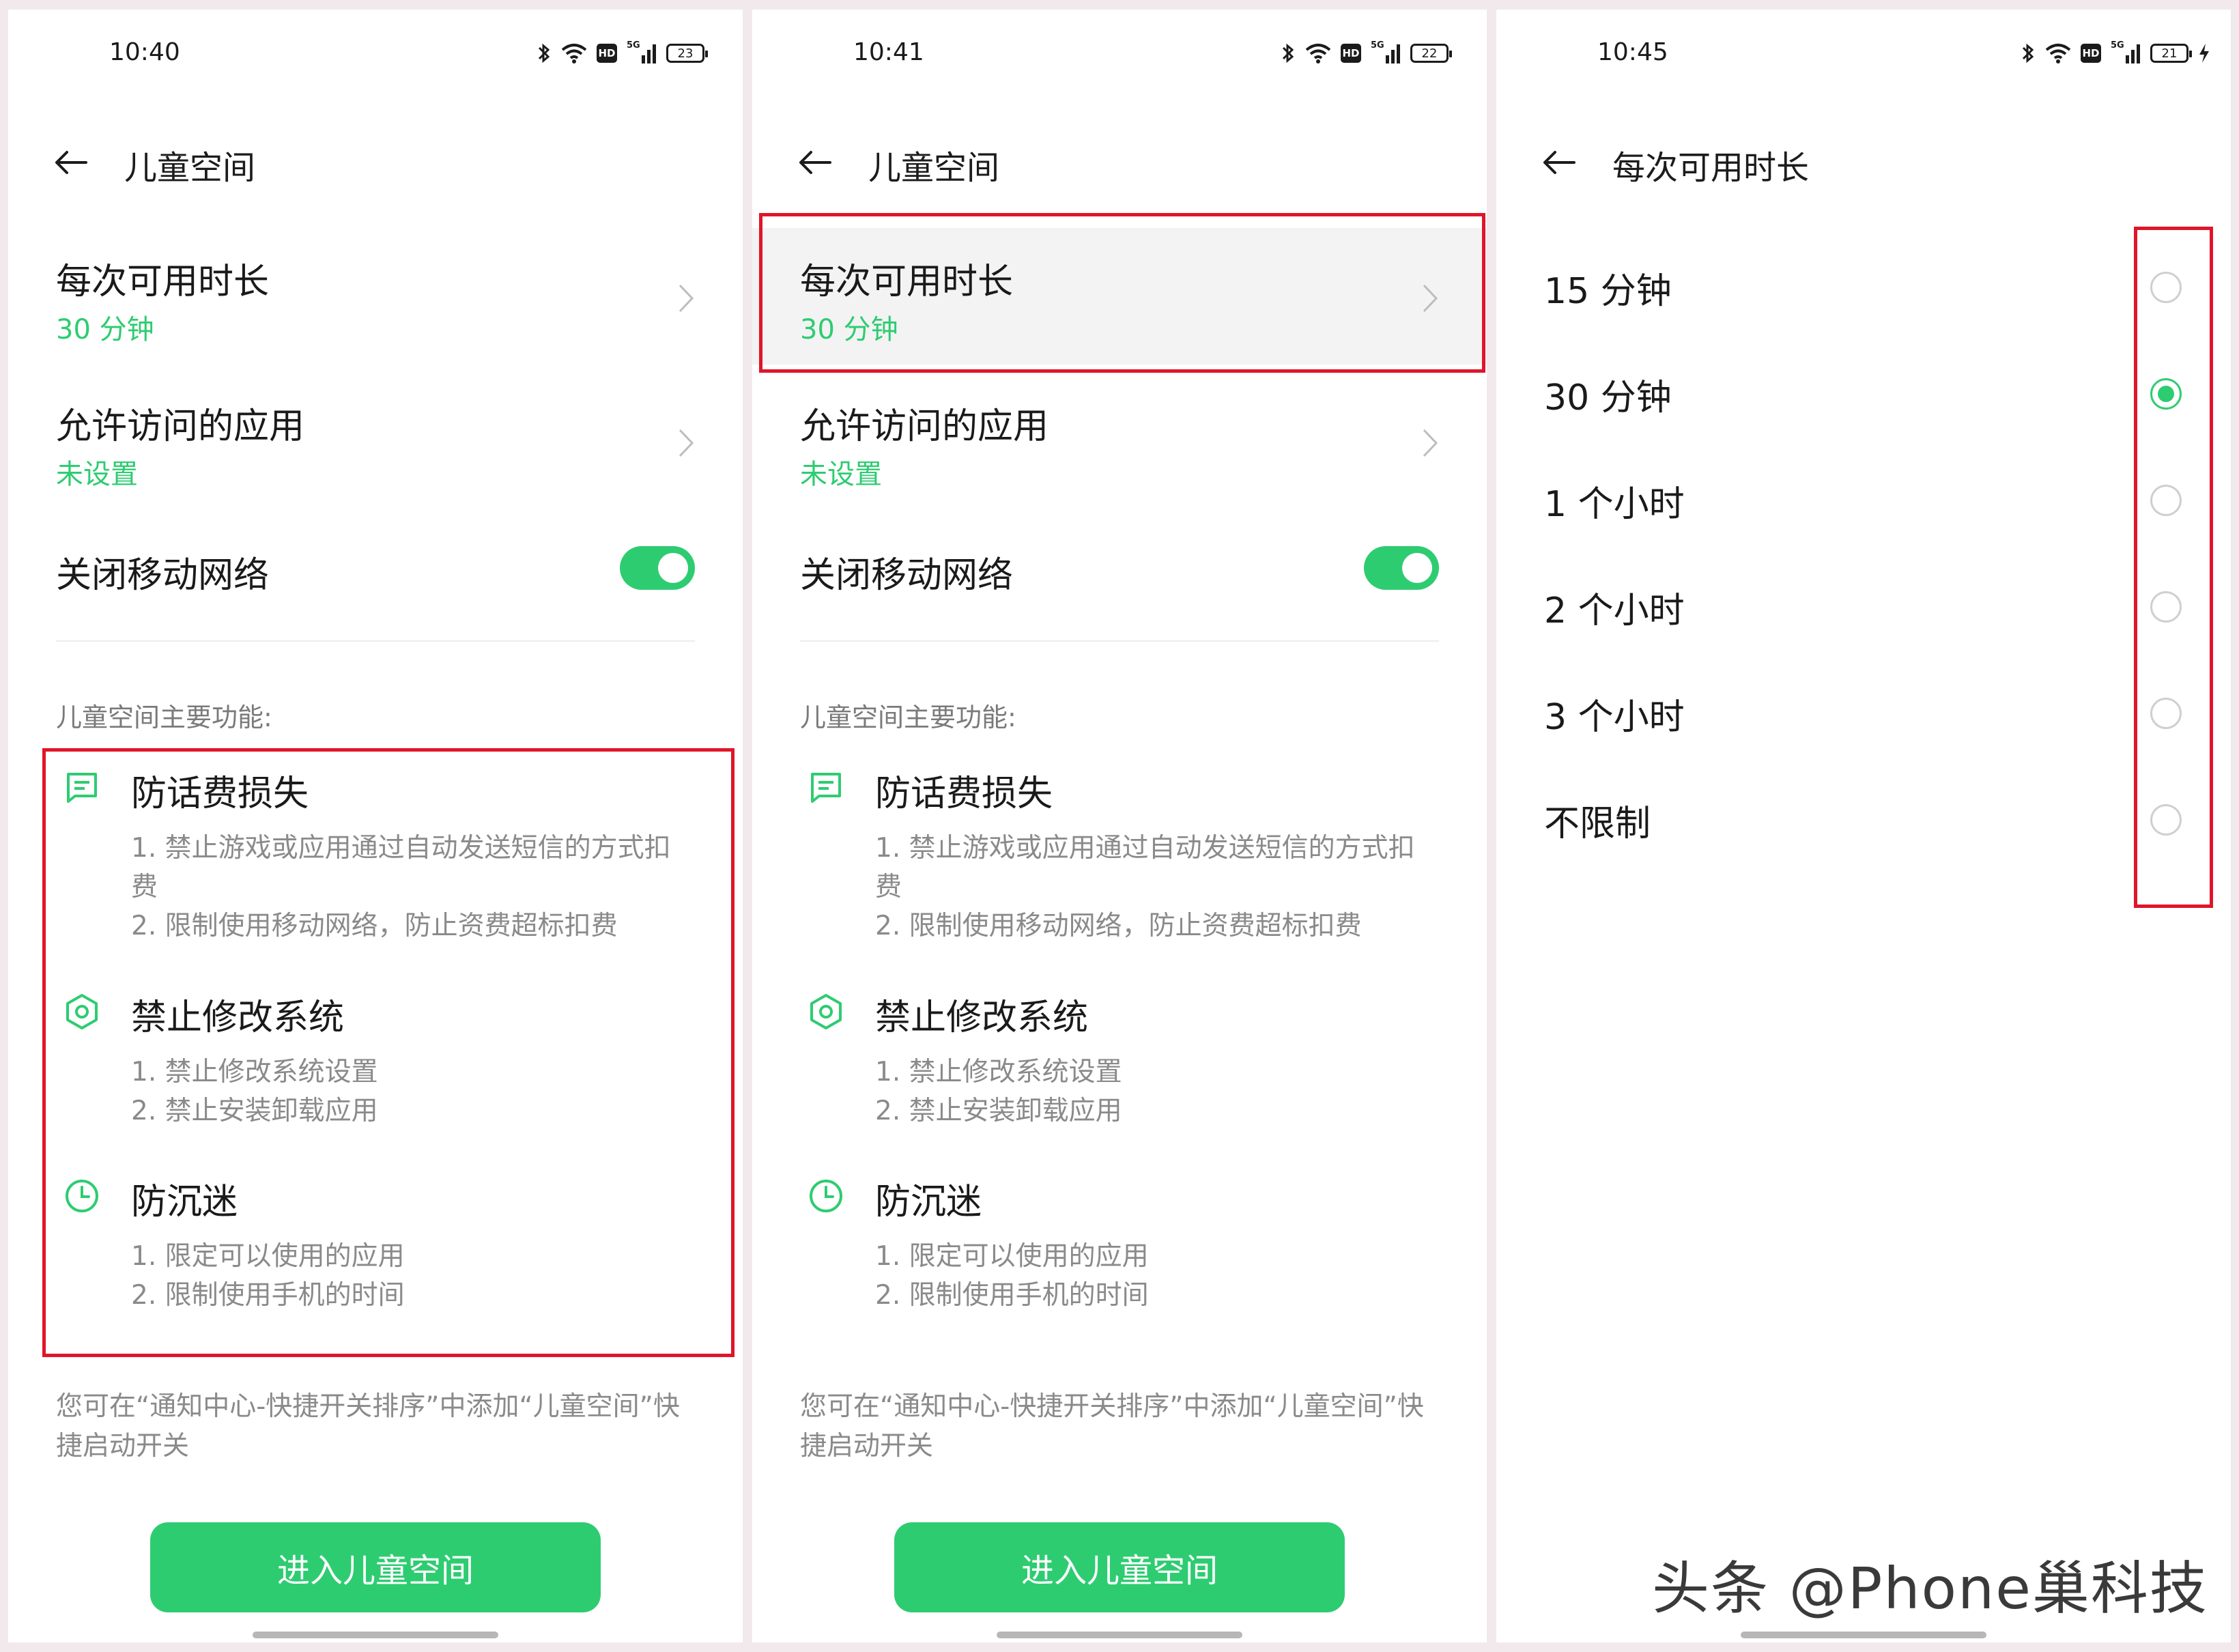  Describe the element at coordinates (1608, 291) in the screenshot. I see `option-label: 15 分钟` at that location.